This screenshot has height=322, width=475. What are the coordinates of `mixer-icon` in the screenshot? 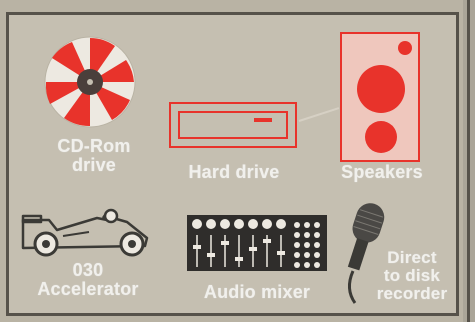 It's located at (257, 243).